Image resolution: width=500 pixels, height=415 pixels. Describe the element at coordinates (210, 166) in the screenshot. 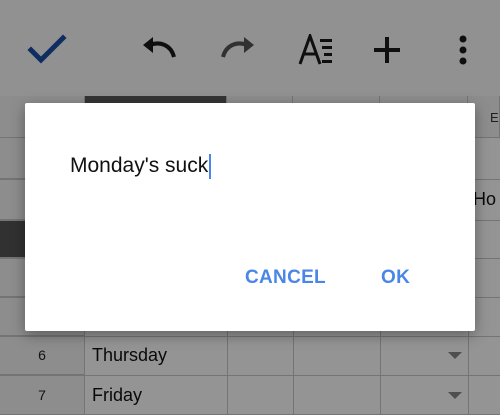

I see `text-caret` at that location.